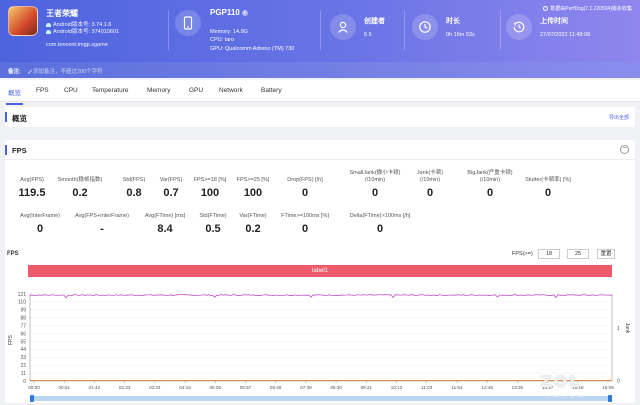  I want to click on zol-watermark: ZOL, so click(561, 381).